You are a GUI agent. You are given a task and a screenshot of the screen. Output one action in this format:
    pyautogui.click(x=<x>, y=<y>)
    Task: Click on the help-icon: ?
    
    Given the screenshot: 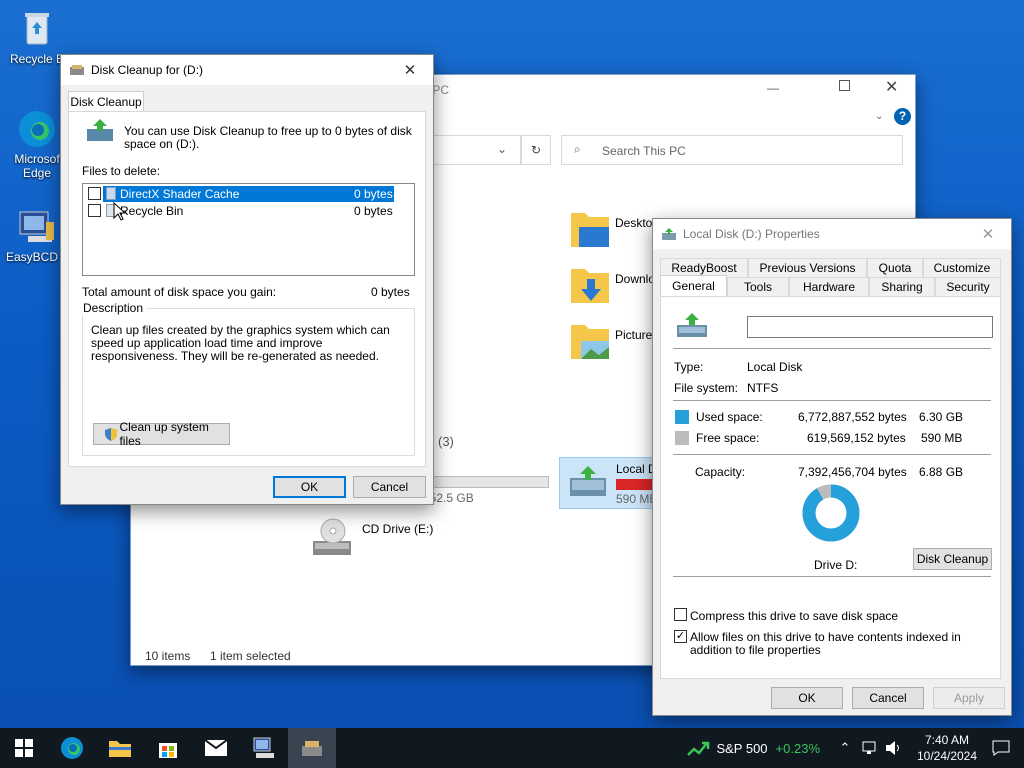 What is the action you would take?
    pyautogui.click(x=902, y=116)
    